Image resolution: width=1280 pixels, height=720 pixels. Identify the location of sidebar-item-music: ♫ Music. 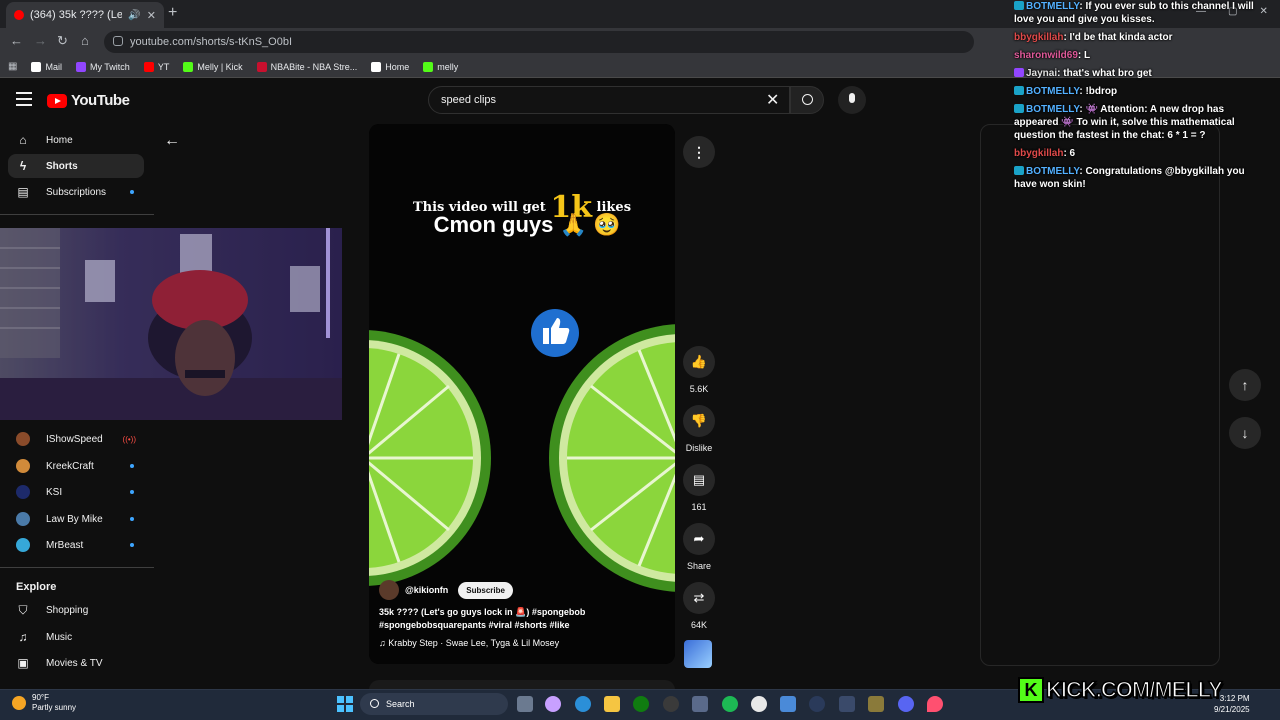
(76, 637).